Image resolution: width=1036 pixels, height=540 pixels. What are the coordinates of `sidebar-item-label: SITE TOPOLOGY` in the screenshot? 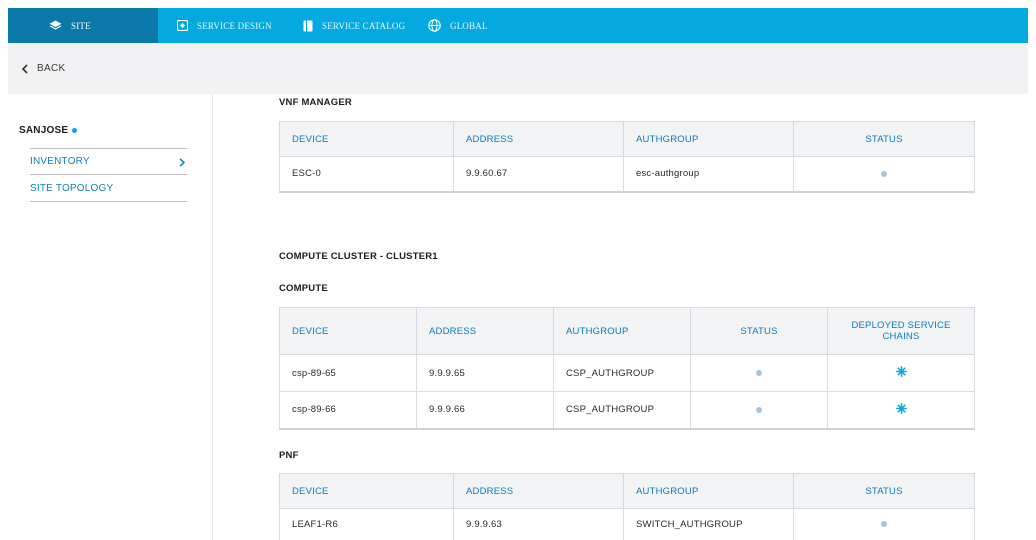 It's located at (72, 188).